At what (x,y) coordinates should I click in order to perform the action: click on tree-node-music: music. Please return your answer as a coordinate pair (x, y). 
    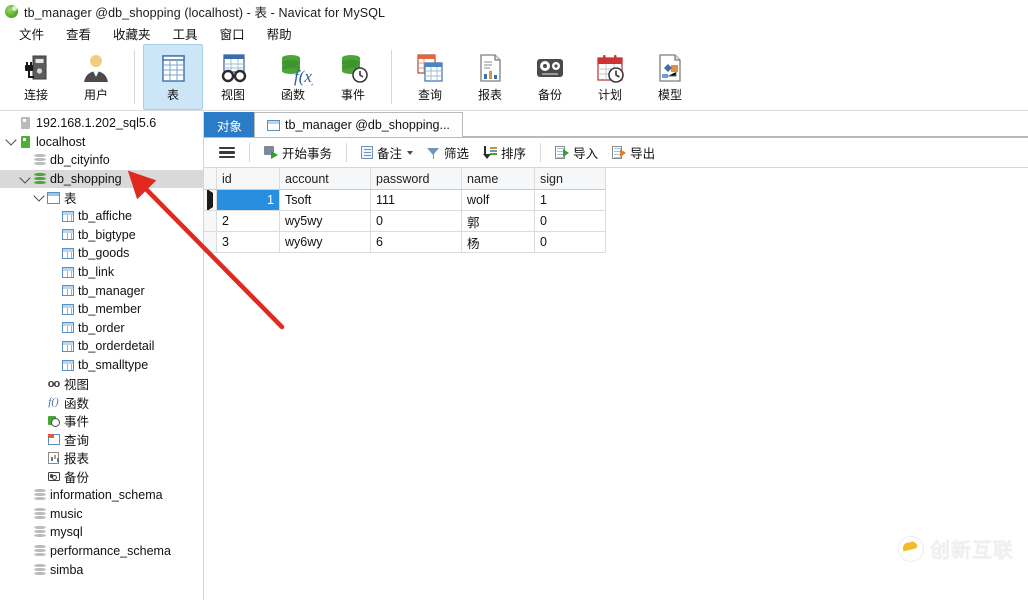
    Looking at the image, I should click on (101, 513).